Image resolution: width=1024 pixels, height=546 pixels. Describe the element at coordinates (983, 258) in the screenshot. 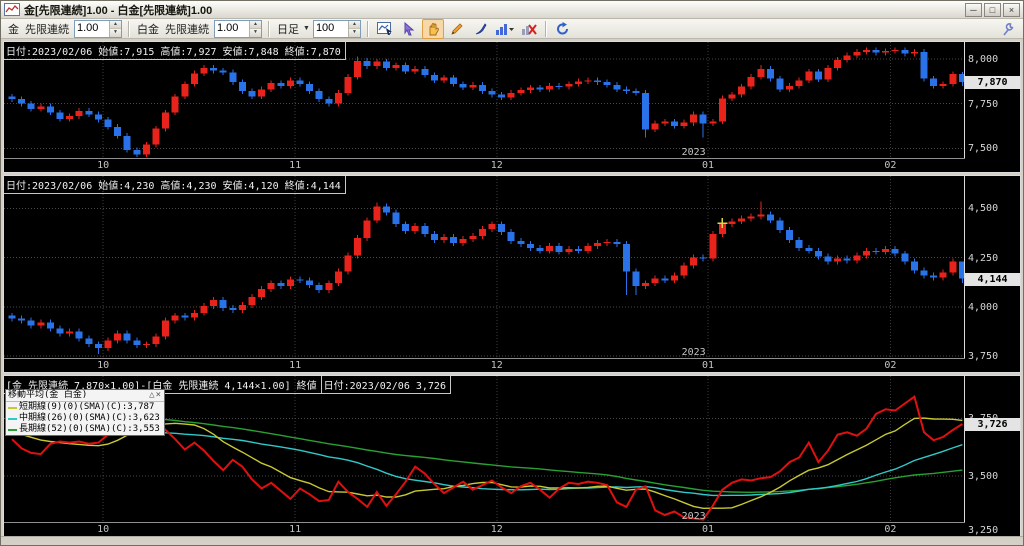

I see `y-axis-label: 4,250` at that location.